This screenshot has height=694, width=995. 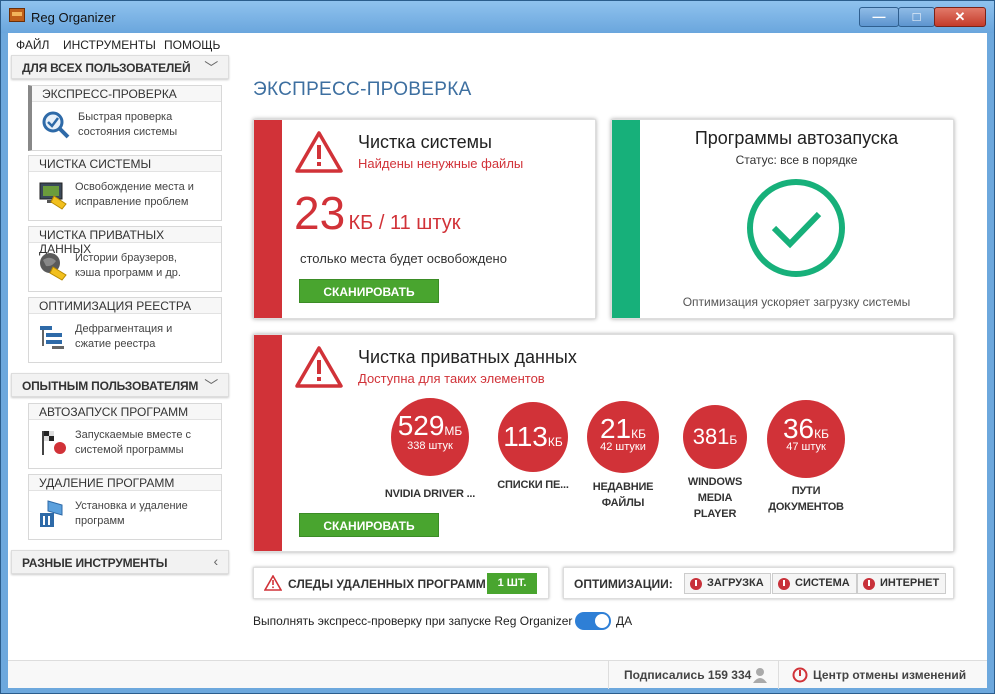 What do you see at coordinates (687, 675) in the screenshot?
I see `subscribers-count: Подписались 159 334` at bounding box center [687, 675].